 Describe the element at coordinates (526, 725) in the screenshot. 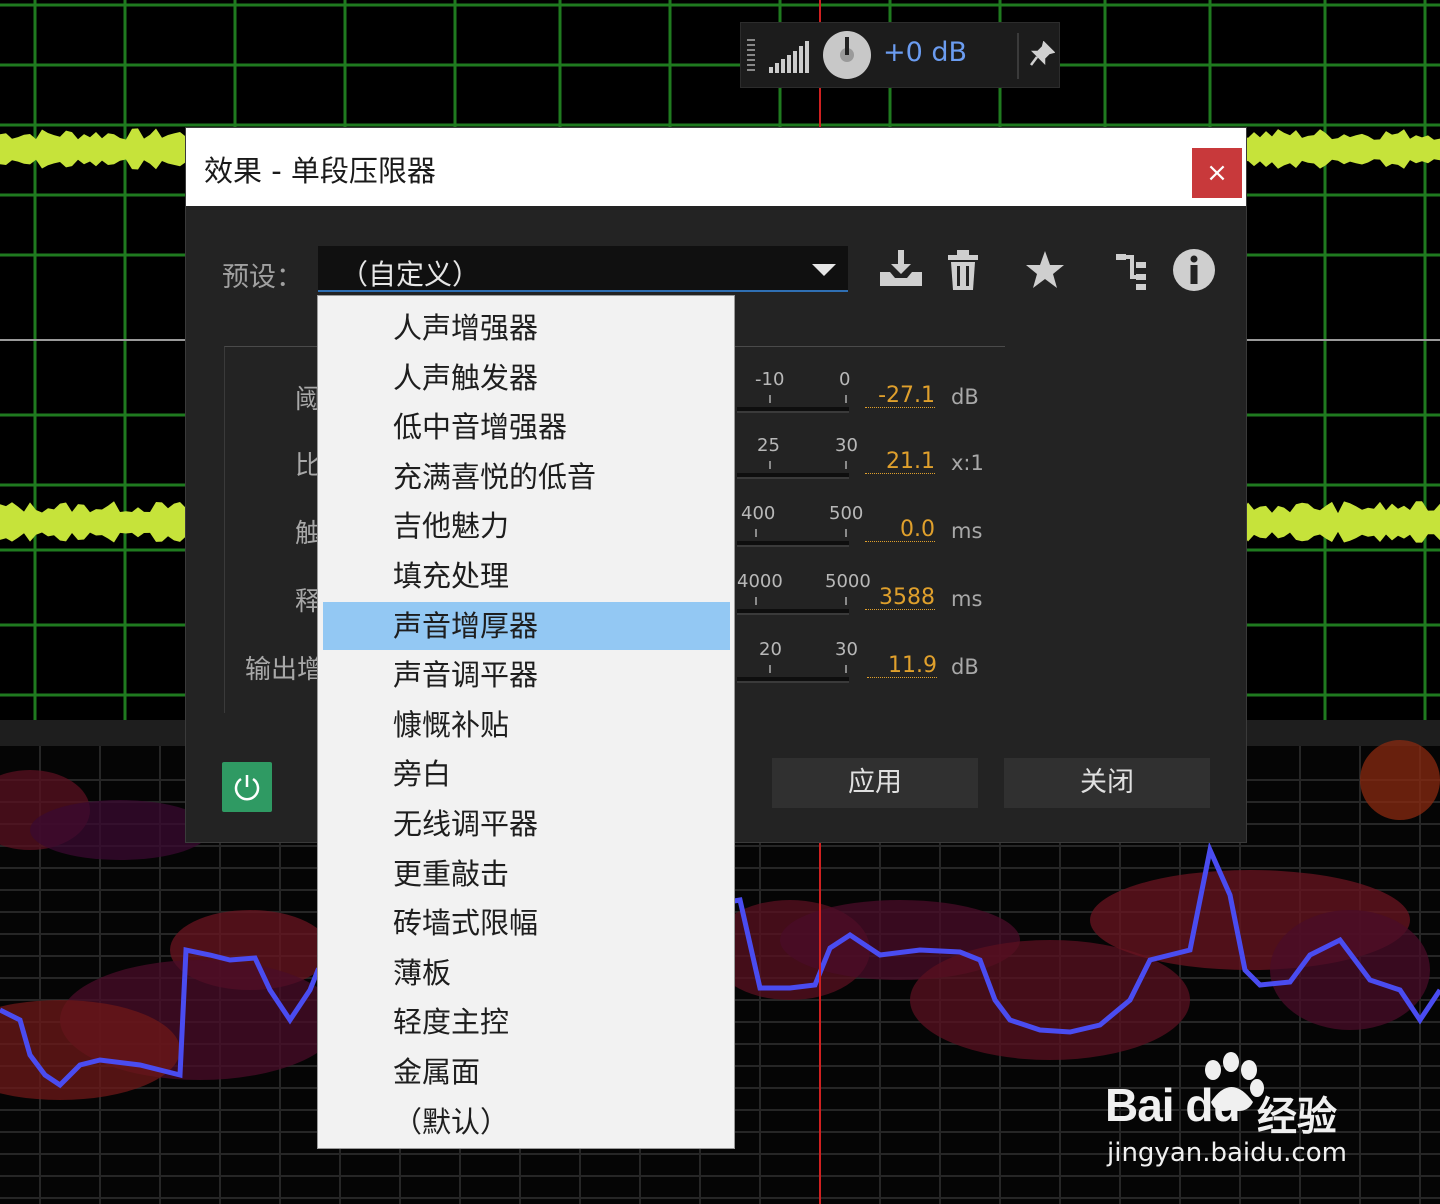

I see `preset-option: 慷慨补贴` at that location.